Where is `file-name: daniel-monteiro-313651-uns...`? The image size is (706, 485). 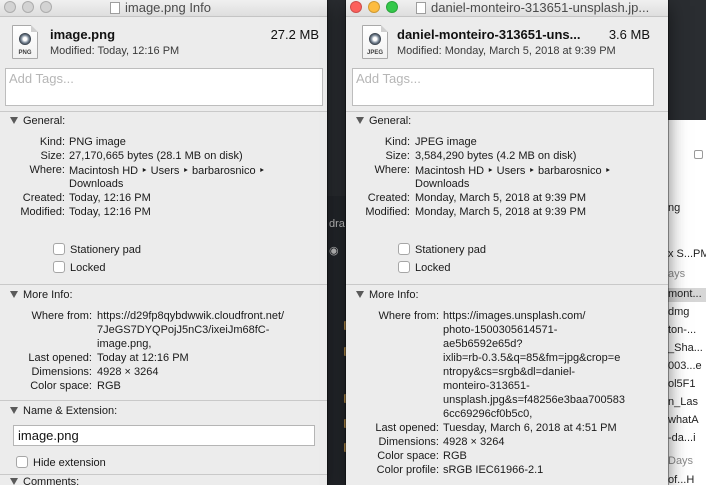 file-name: daniel-monteiro-313651-uns... is located at coordinates (489, 34).